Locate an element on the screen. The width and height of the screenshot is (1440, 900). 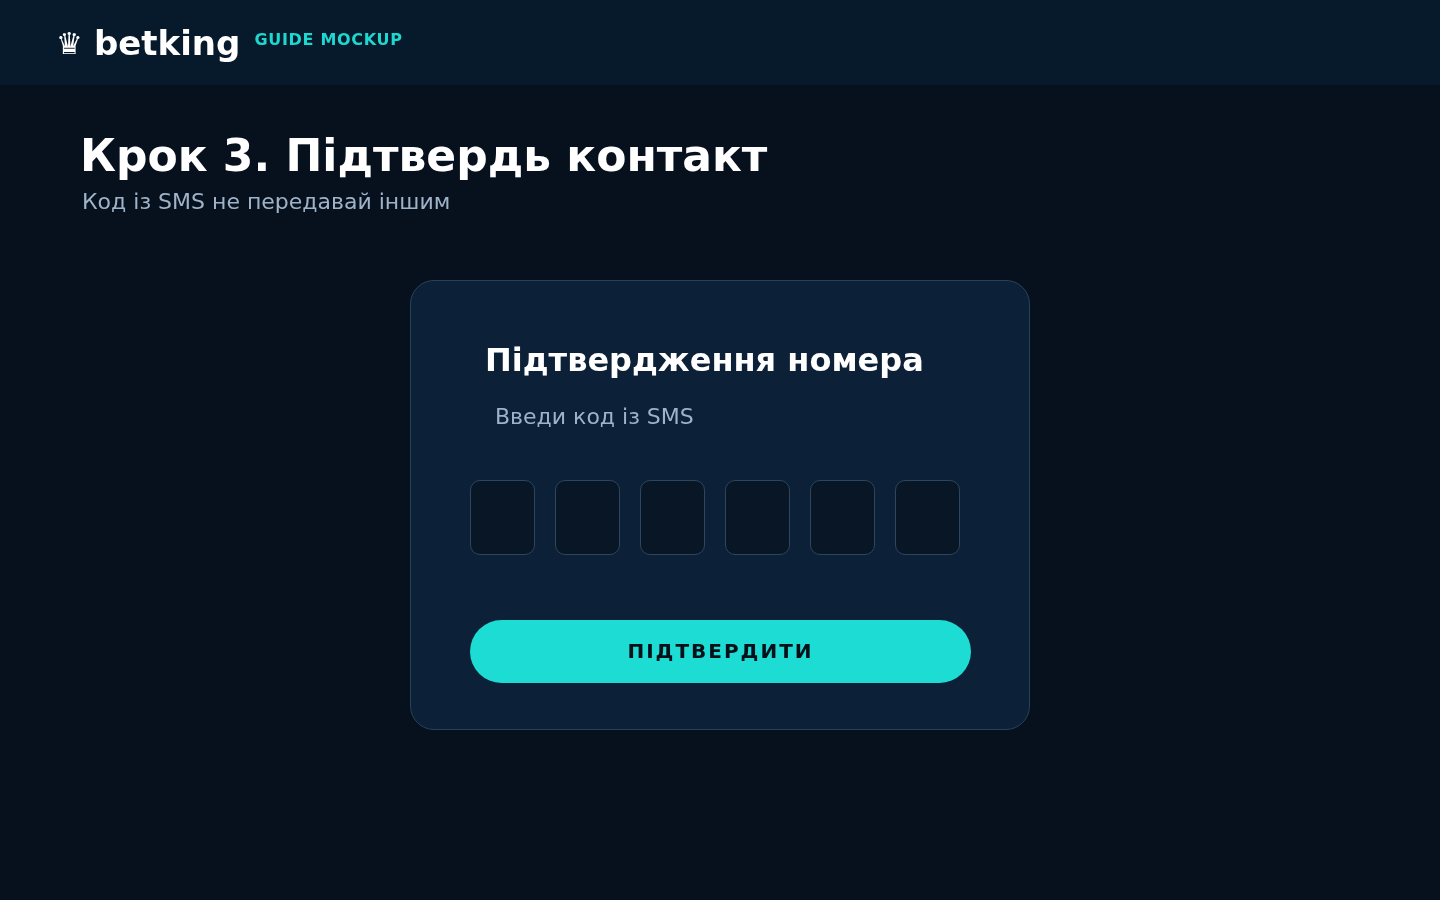
card-title: Підтвердження номера is located at coordinates (704, 360).